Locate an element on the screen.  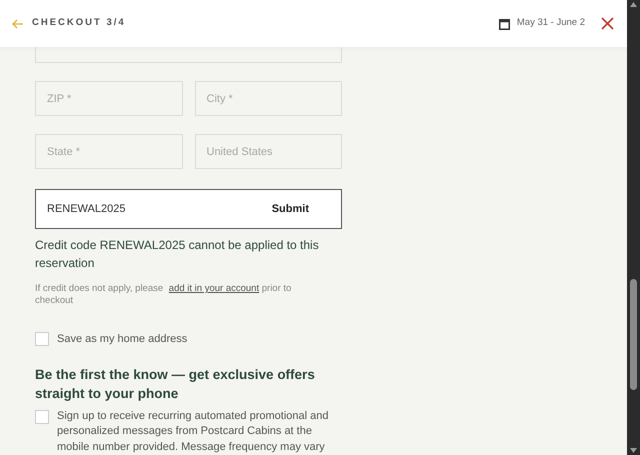
calendar-icon is located at coordinates (504, 24).